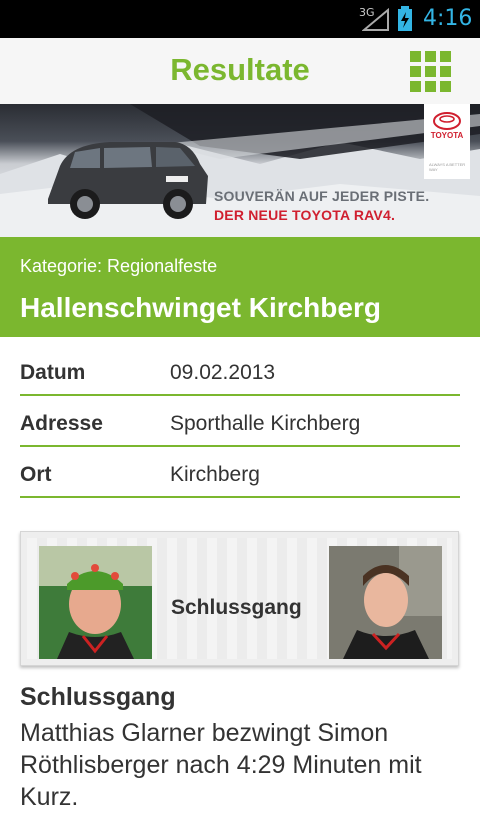 Image resolution: width=480 pixels, height=813 pixels. What do you see at coordinates (95, 602) in the screenshot?
I see `winner-photo` at bounding box center [95, 602].